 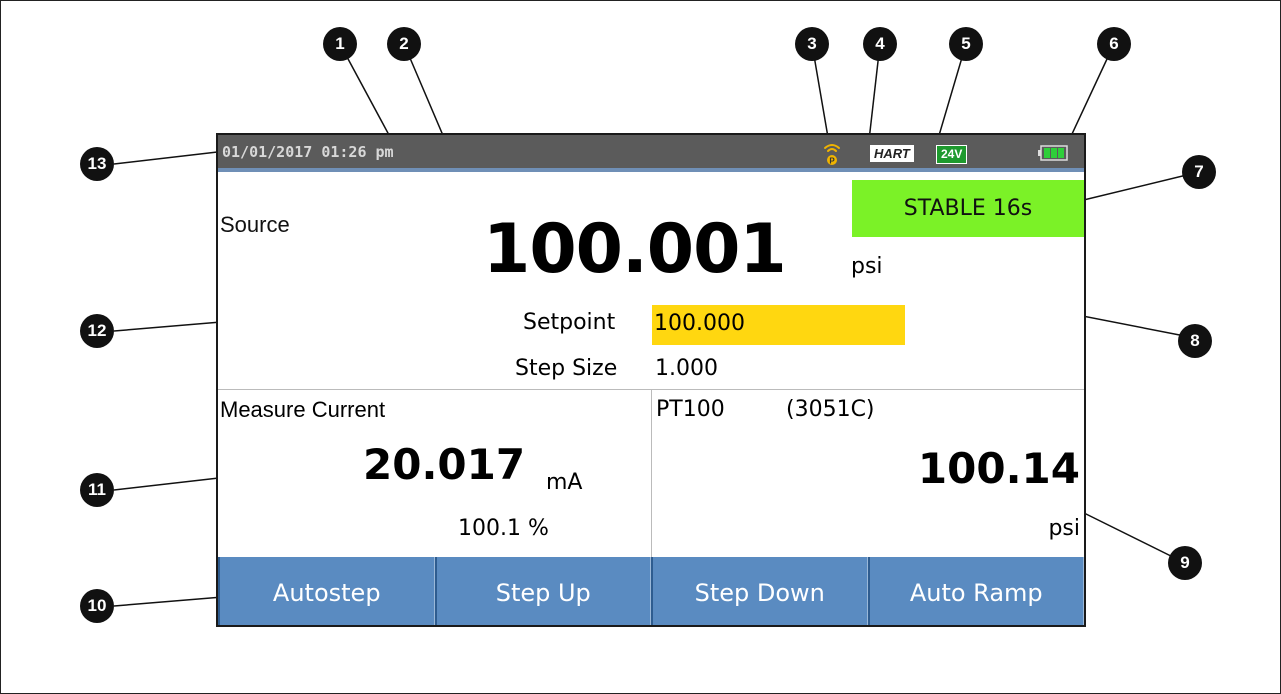 I want to click on source-reading: 100.001, so click(x=635, y=249).